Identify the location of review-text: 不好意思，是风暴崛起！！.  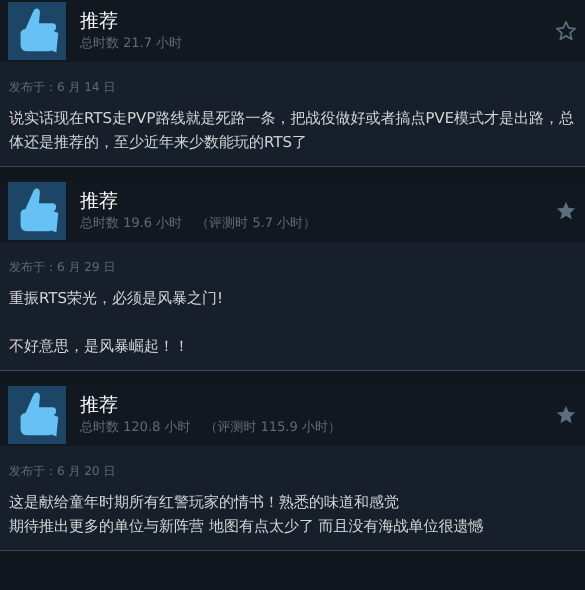
(99, 346).